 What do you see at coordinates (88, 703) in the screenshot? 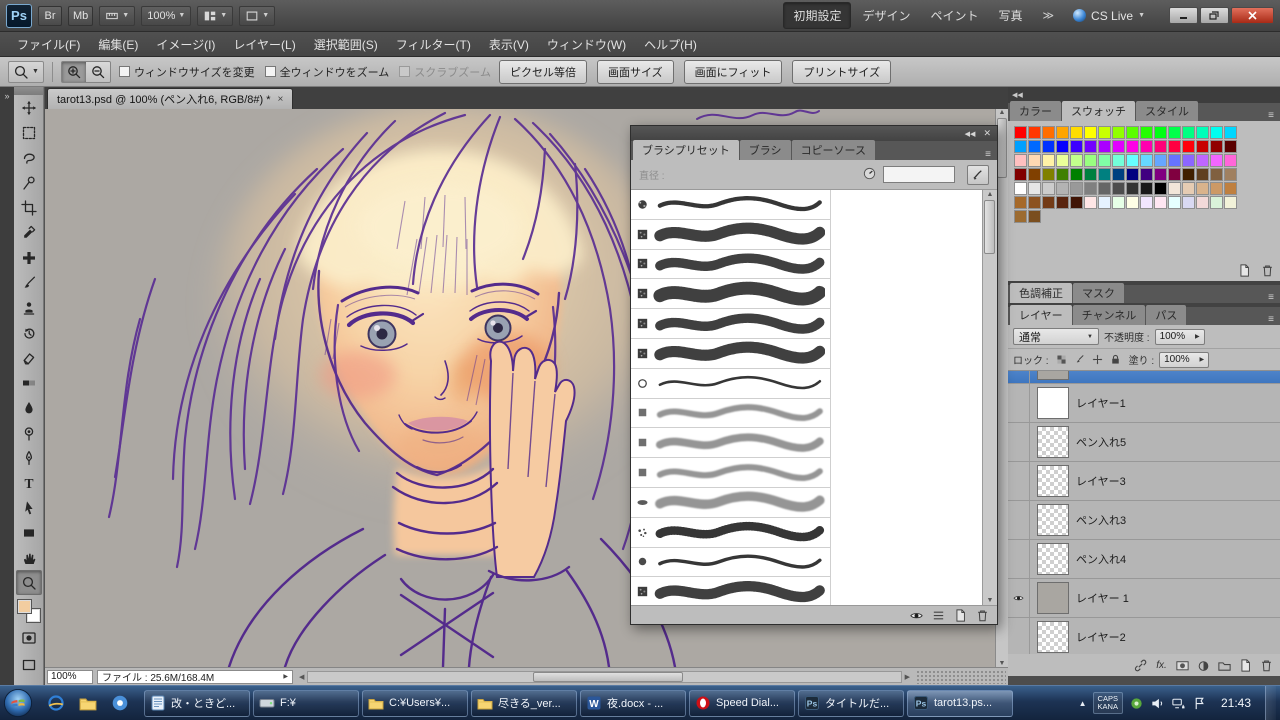
I see `quick-launch-folderwin` at bounding box center [88, 703].